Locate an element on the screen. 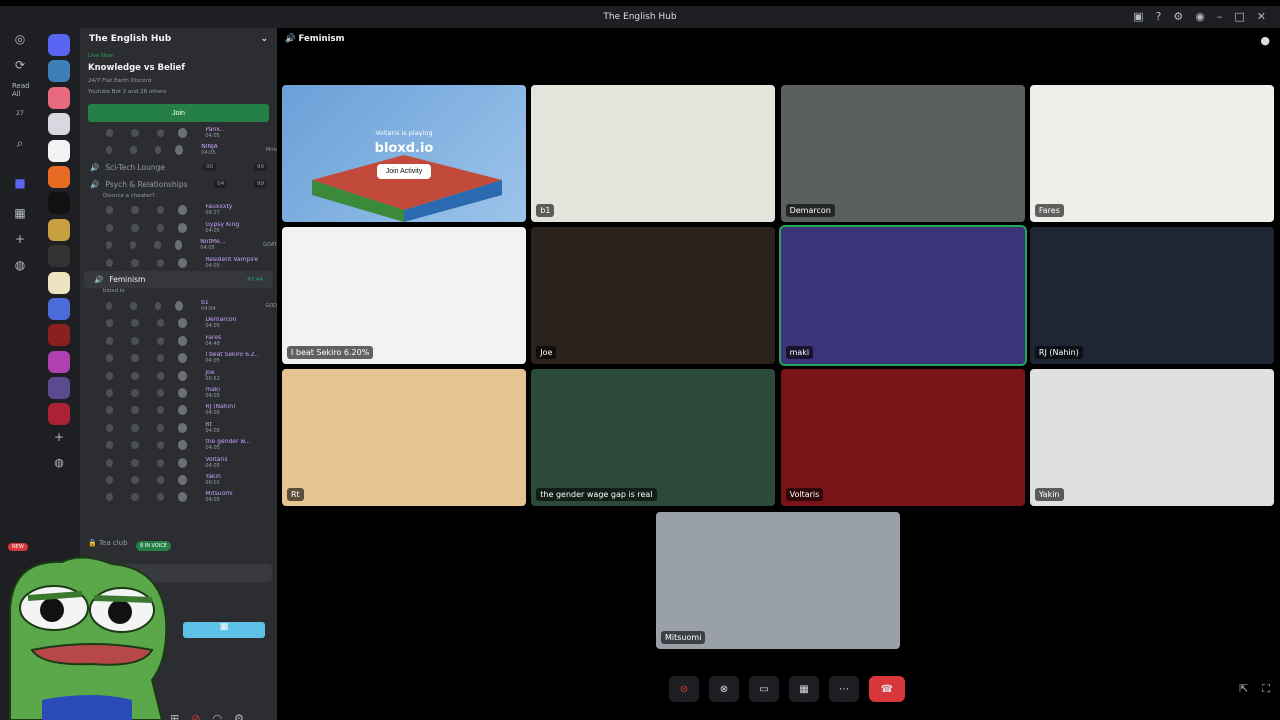 Image resolution: width=1280 pixels, height=720 pixels. member-row: Resident Vampire 04:05 is located at coordinates (178, 262).